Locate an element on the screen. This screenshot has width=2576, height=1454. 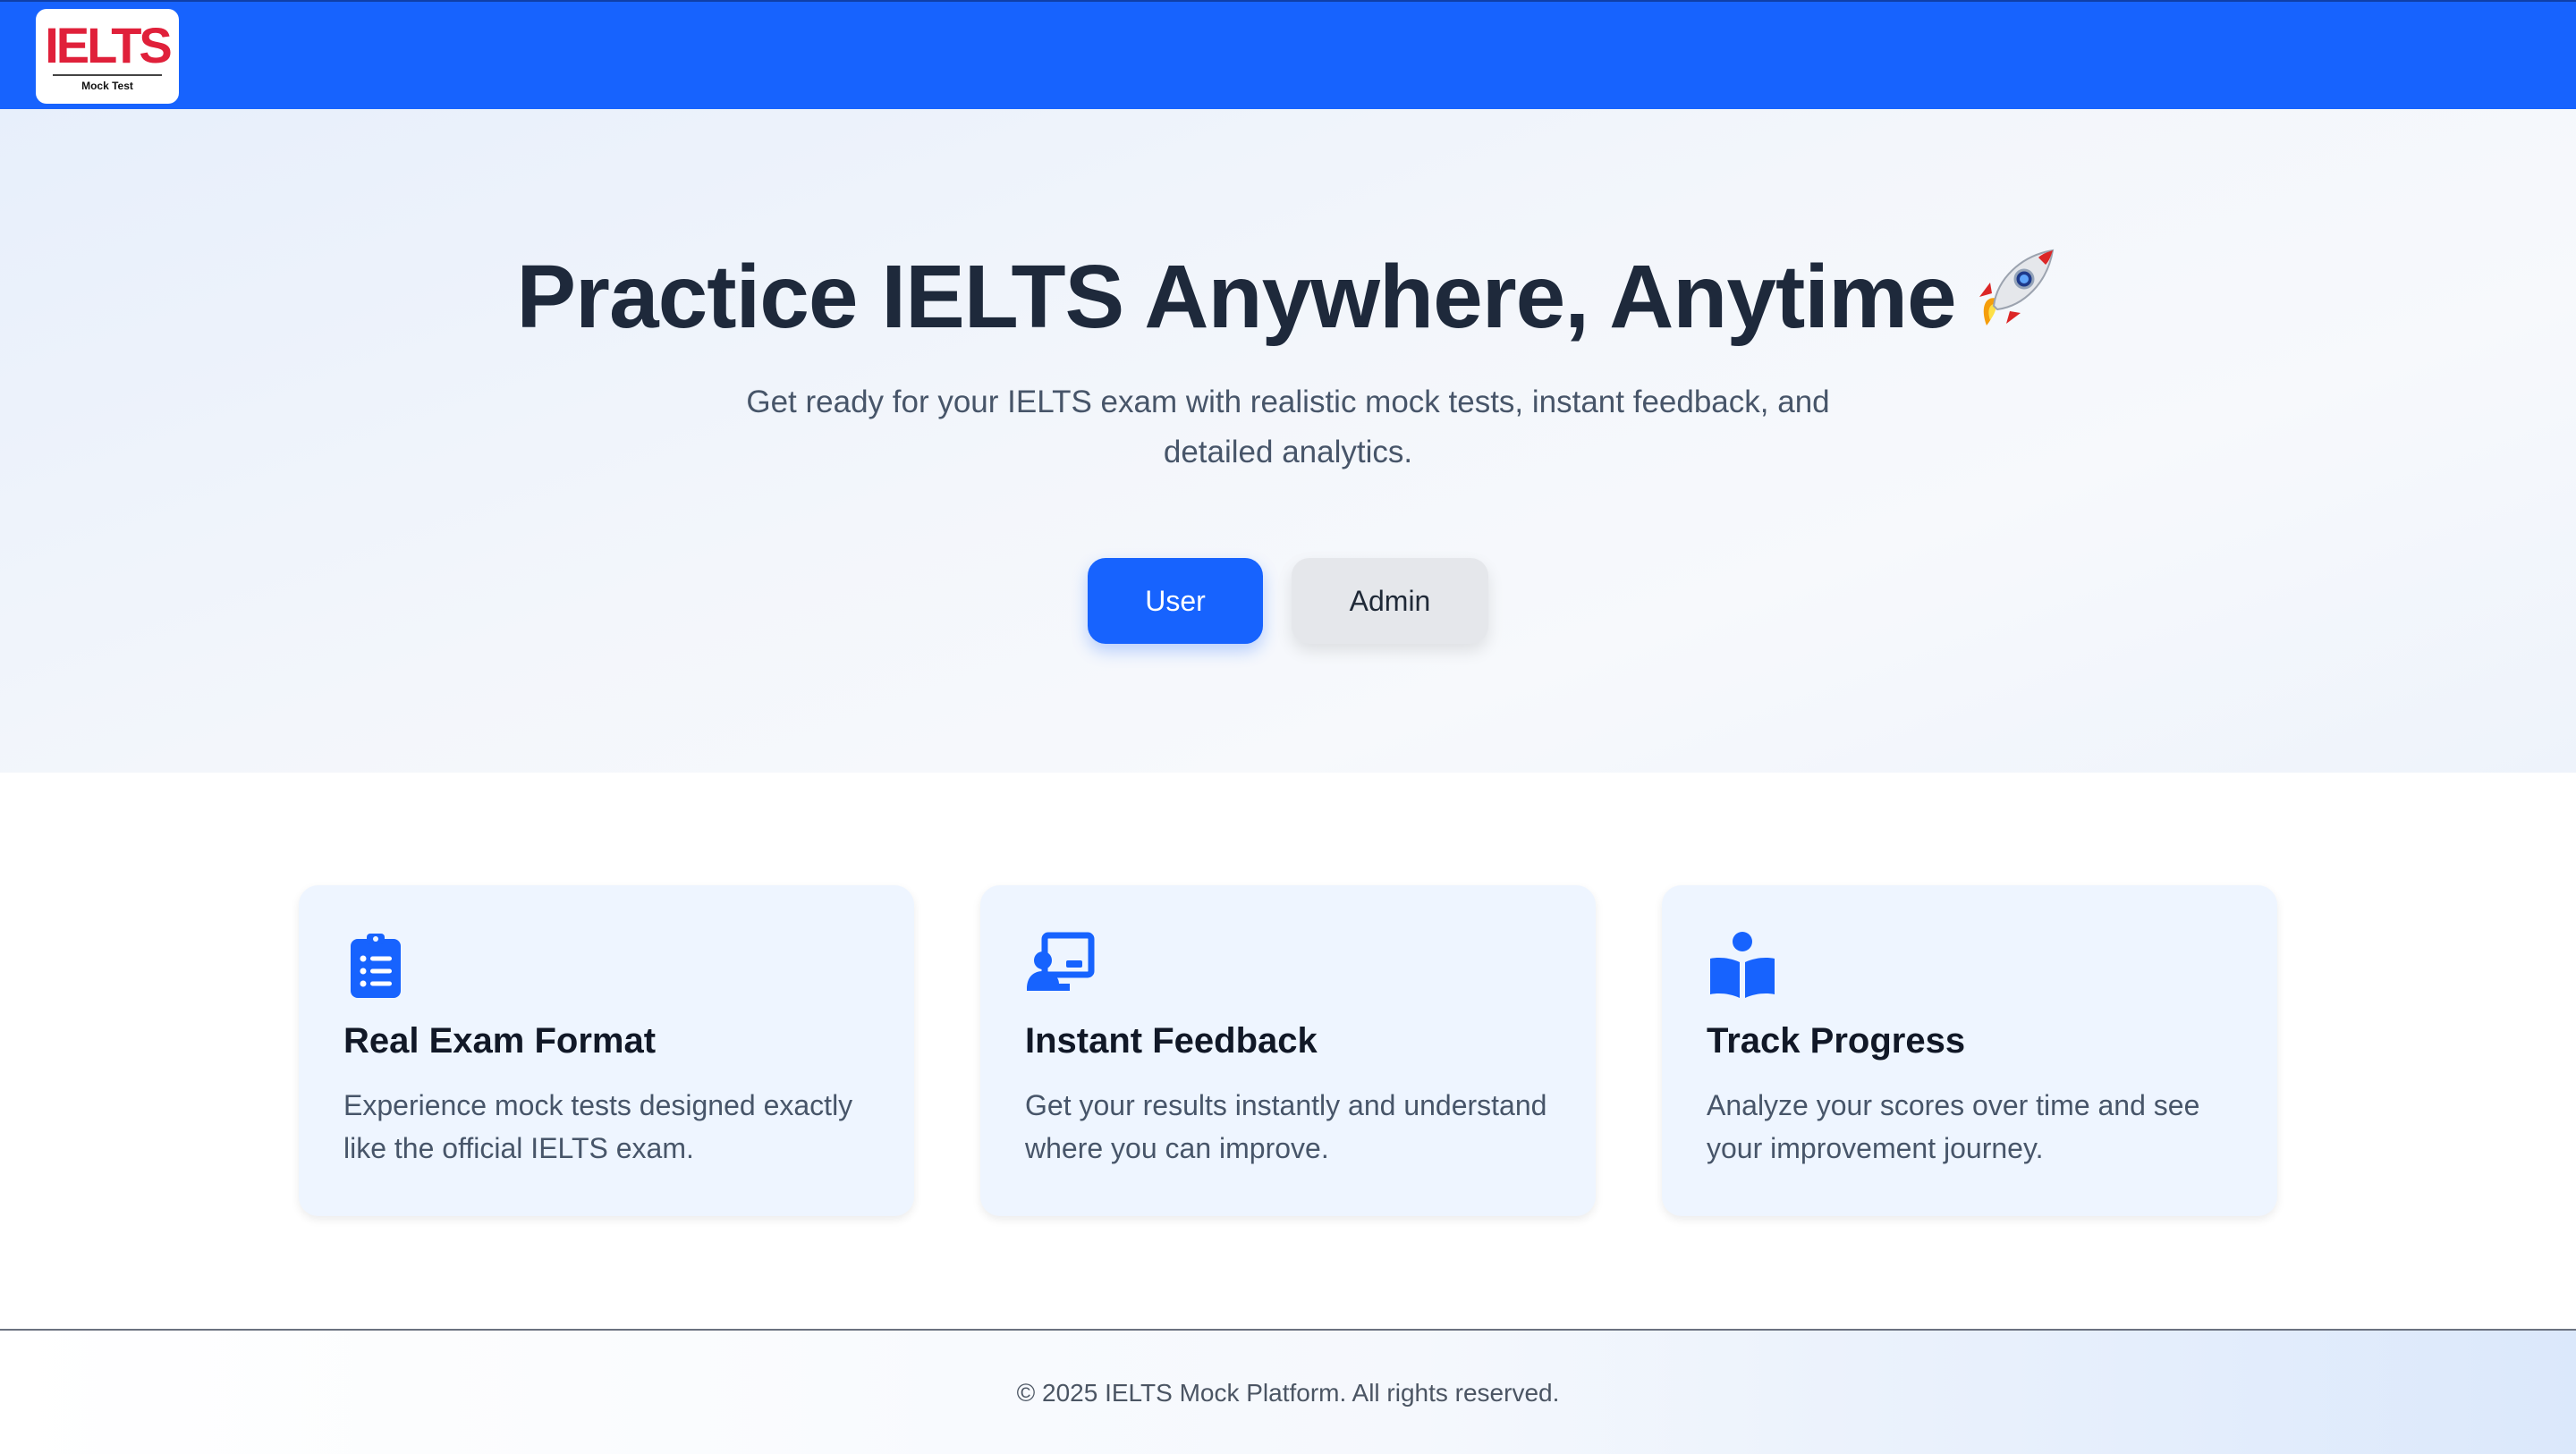
hero-title: Practice IELTS Anywhere, Anytime is located at coordinates (1288, 300).